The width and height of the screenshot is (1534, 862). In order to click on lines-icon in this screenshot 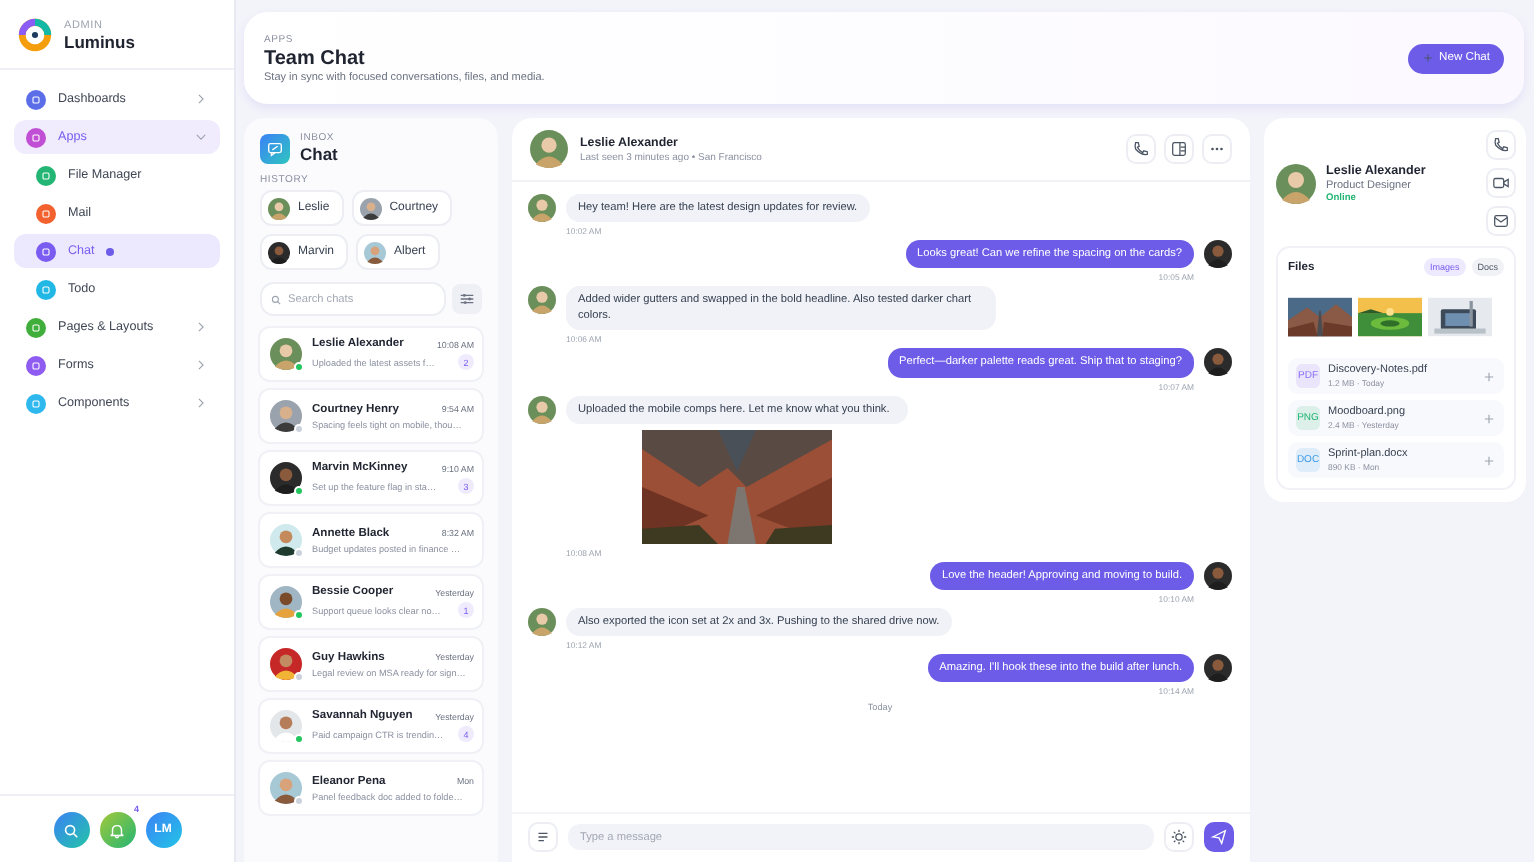, I will do `click(543, 837)`.